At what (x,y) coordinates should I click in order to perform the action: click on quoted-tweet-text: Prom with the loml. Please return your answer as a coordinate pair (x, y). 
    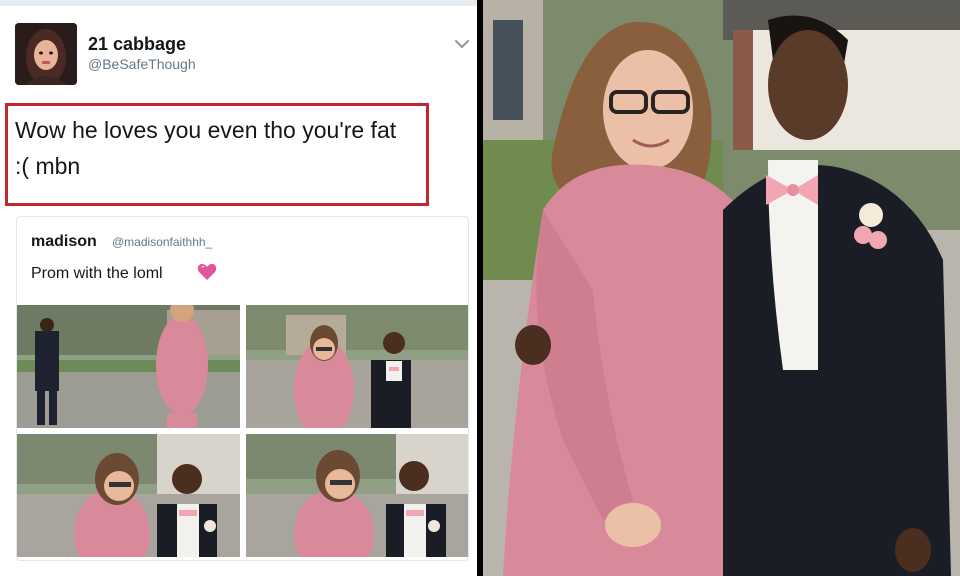
    Looking at the image, I should click on (97, 273).